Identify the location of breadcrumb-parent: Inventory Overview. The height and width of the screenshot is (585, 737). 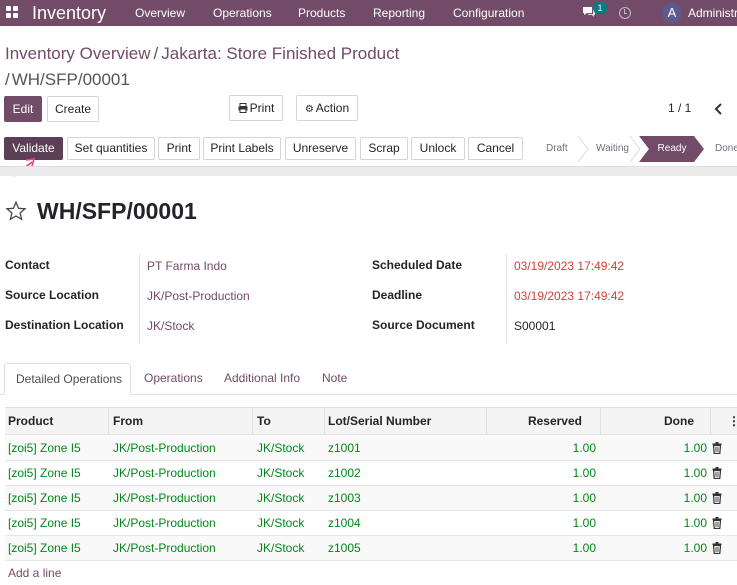
(78, 53).